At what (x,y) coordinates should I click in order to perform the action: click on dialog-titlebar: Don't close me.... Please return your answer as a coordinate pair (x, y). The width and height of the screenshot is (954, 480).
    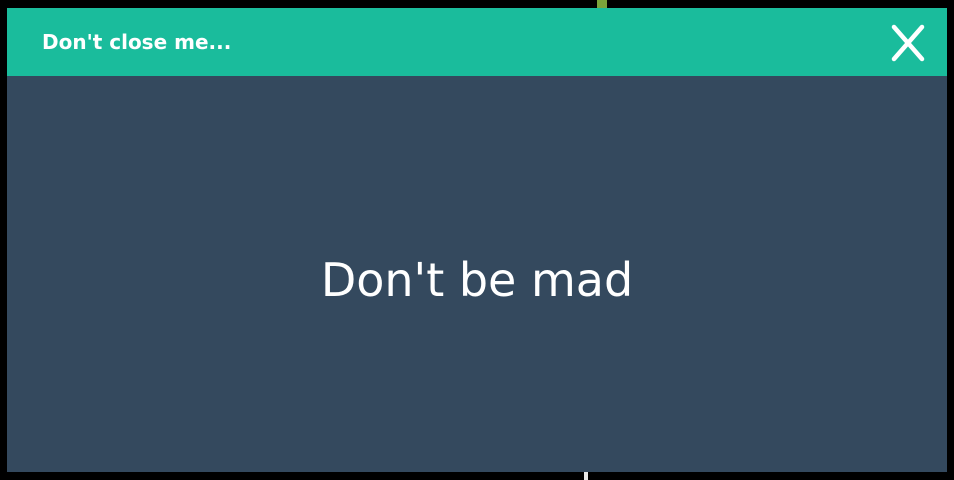
    Looking at the image, I should click on (477, 42).